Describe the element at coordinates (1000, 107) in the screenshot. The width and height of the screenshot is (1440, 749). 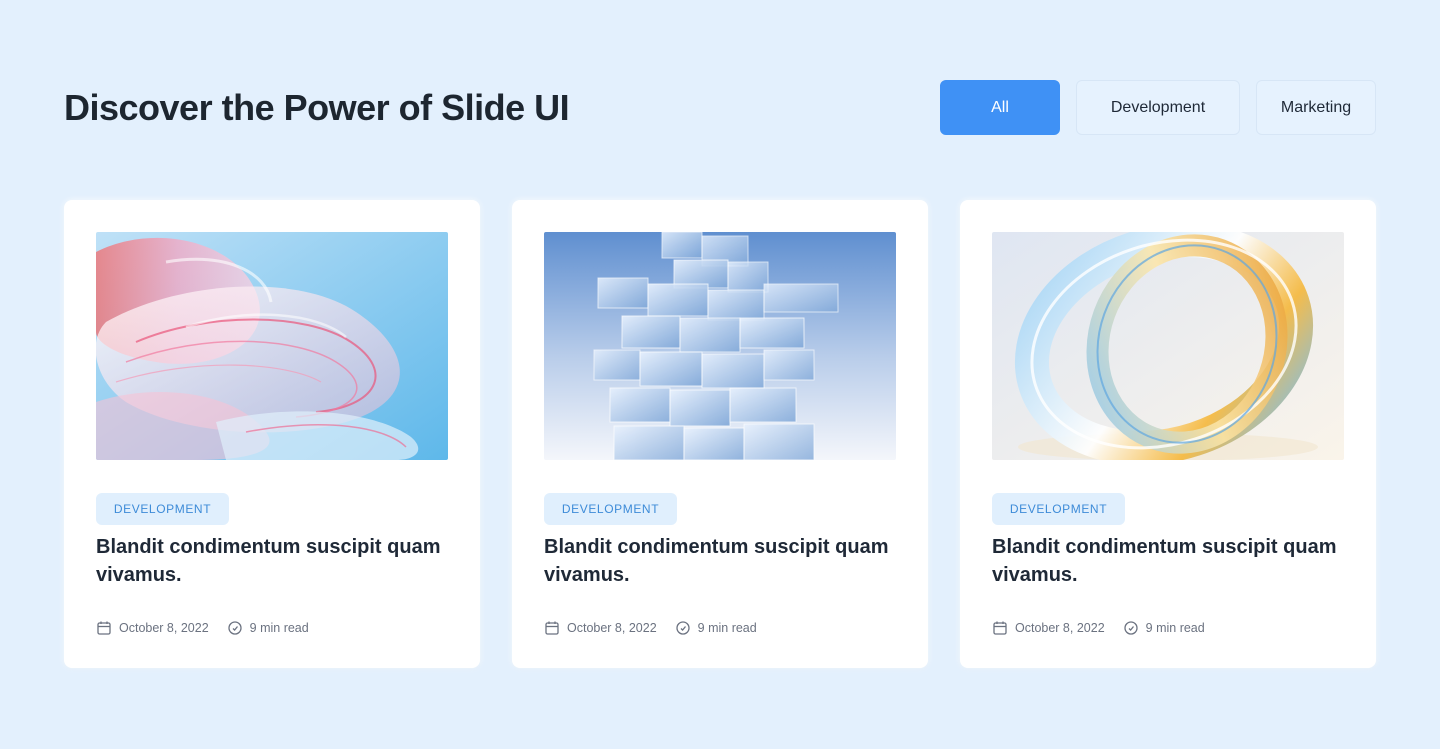
I see `filter-all-button: All` at that location.